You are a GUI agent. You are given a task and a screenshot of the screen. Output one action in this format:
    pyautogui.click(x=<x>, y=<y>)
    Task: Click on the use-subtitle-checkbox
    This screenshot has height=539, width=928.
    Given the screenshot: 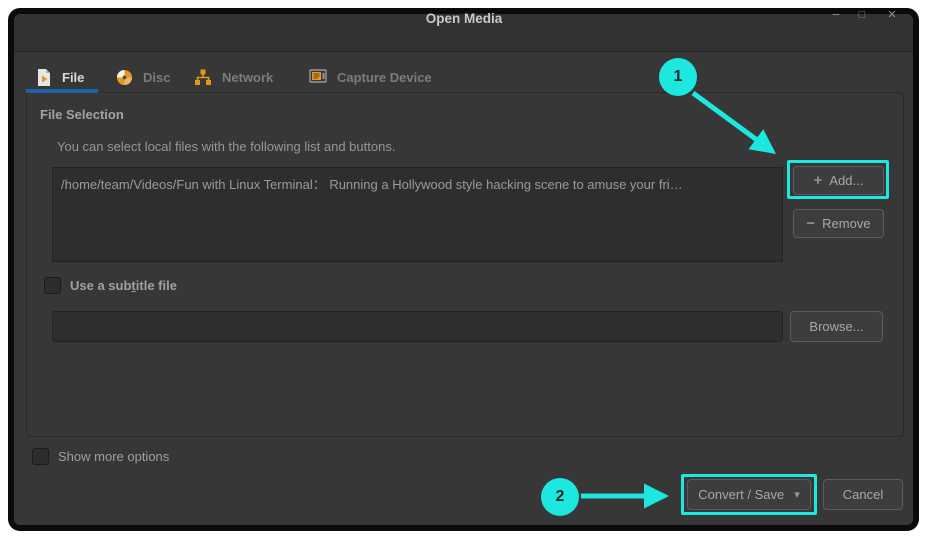 What is the action you would take?
    pyautogui.click(x=52, y=285)
    